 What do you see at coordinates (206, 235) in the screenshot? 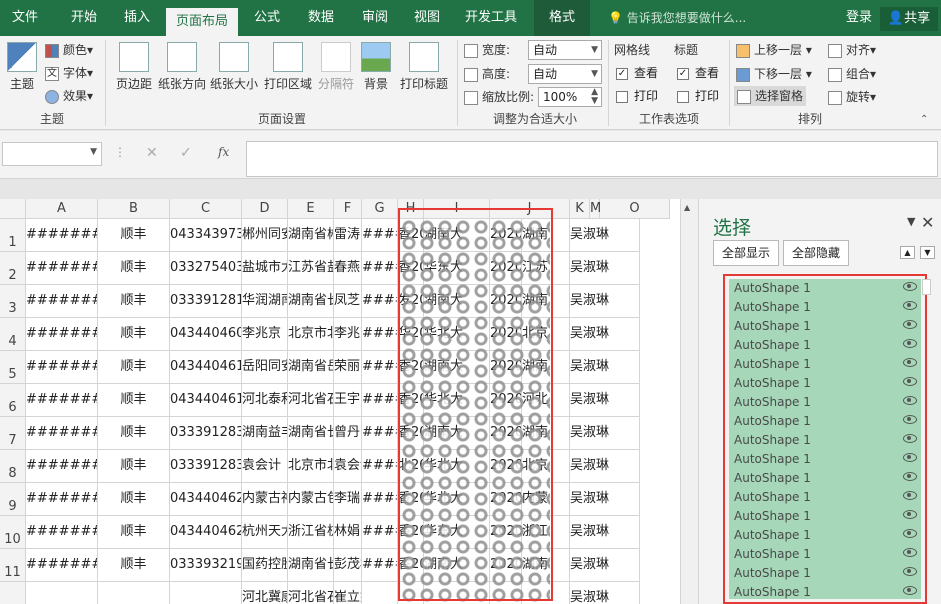
I see `table-cell: 043343973` at bounding box center [206, 235].